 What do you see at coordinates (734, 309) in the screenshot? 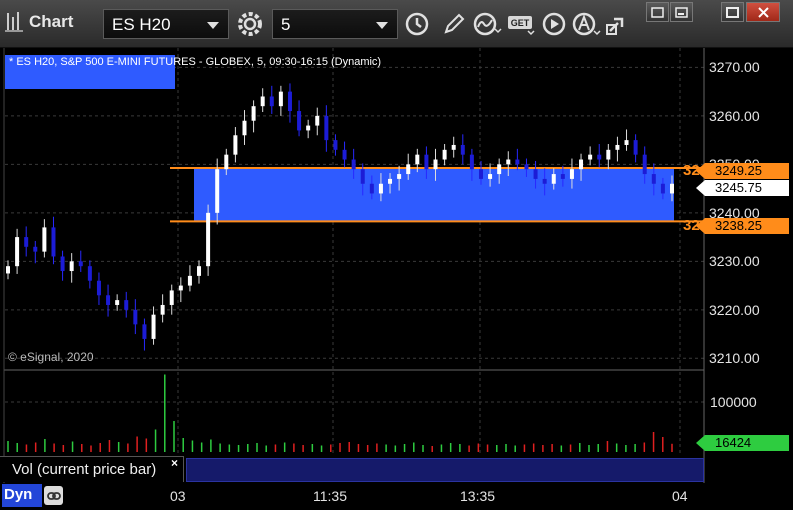
I see `price-tick-label: 3220.00` at bounding box center [734, 309].